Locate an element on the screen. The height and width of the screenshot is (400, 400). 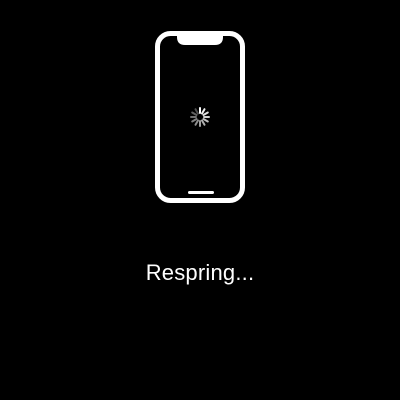
phone-notch is located at coordinates (200, 40).